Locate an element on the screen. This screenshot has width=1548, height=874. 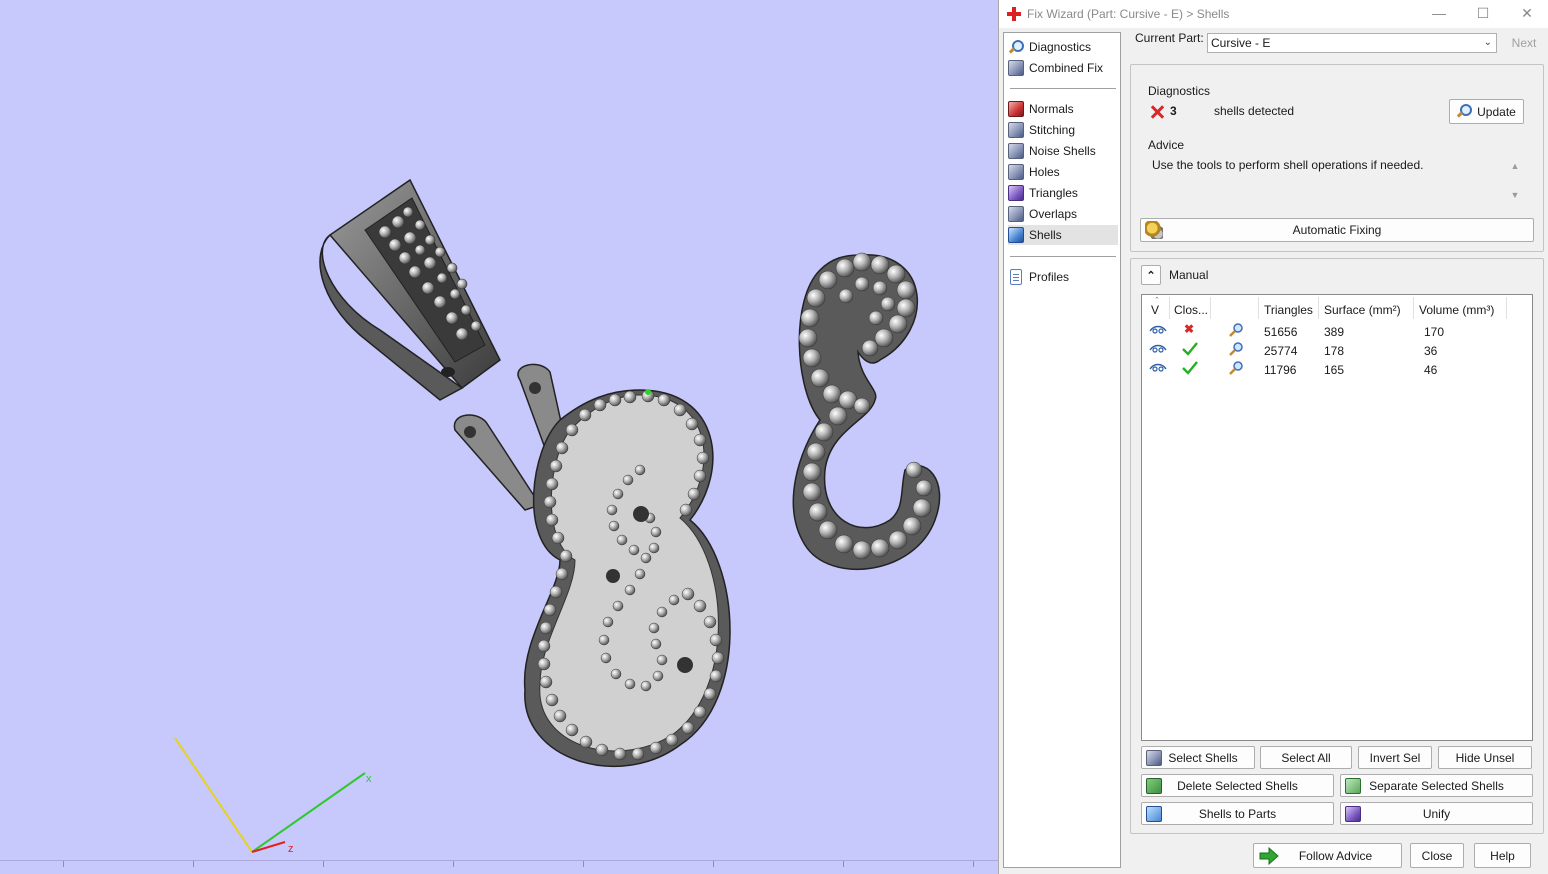
select-shells-button: Select Shells is located at coordinates (1198, 757).